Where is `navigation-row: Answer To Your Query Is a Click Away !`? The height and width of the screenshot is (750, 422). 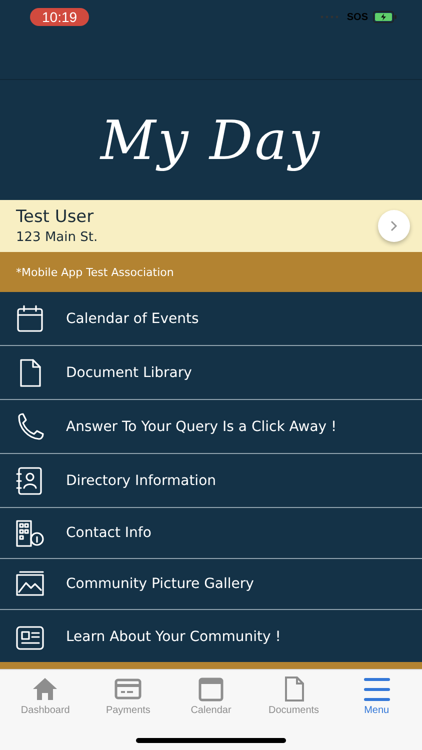
navigation-row: Answer To Your Query Is a Click Away ! is located at coordinates (211, 427).